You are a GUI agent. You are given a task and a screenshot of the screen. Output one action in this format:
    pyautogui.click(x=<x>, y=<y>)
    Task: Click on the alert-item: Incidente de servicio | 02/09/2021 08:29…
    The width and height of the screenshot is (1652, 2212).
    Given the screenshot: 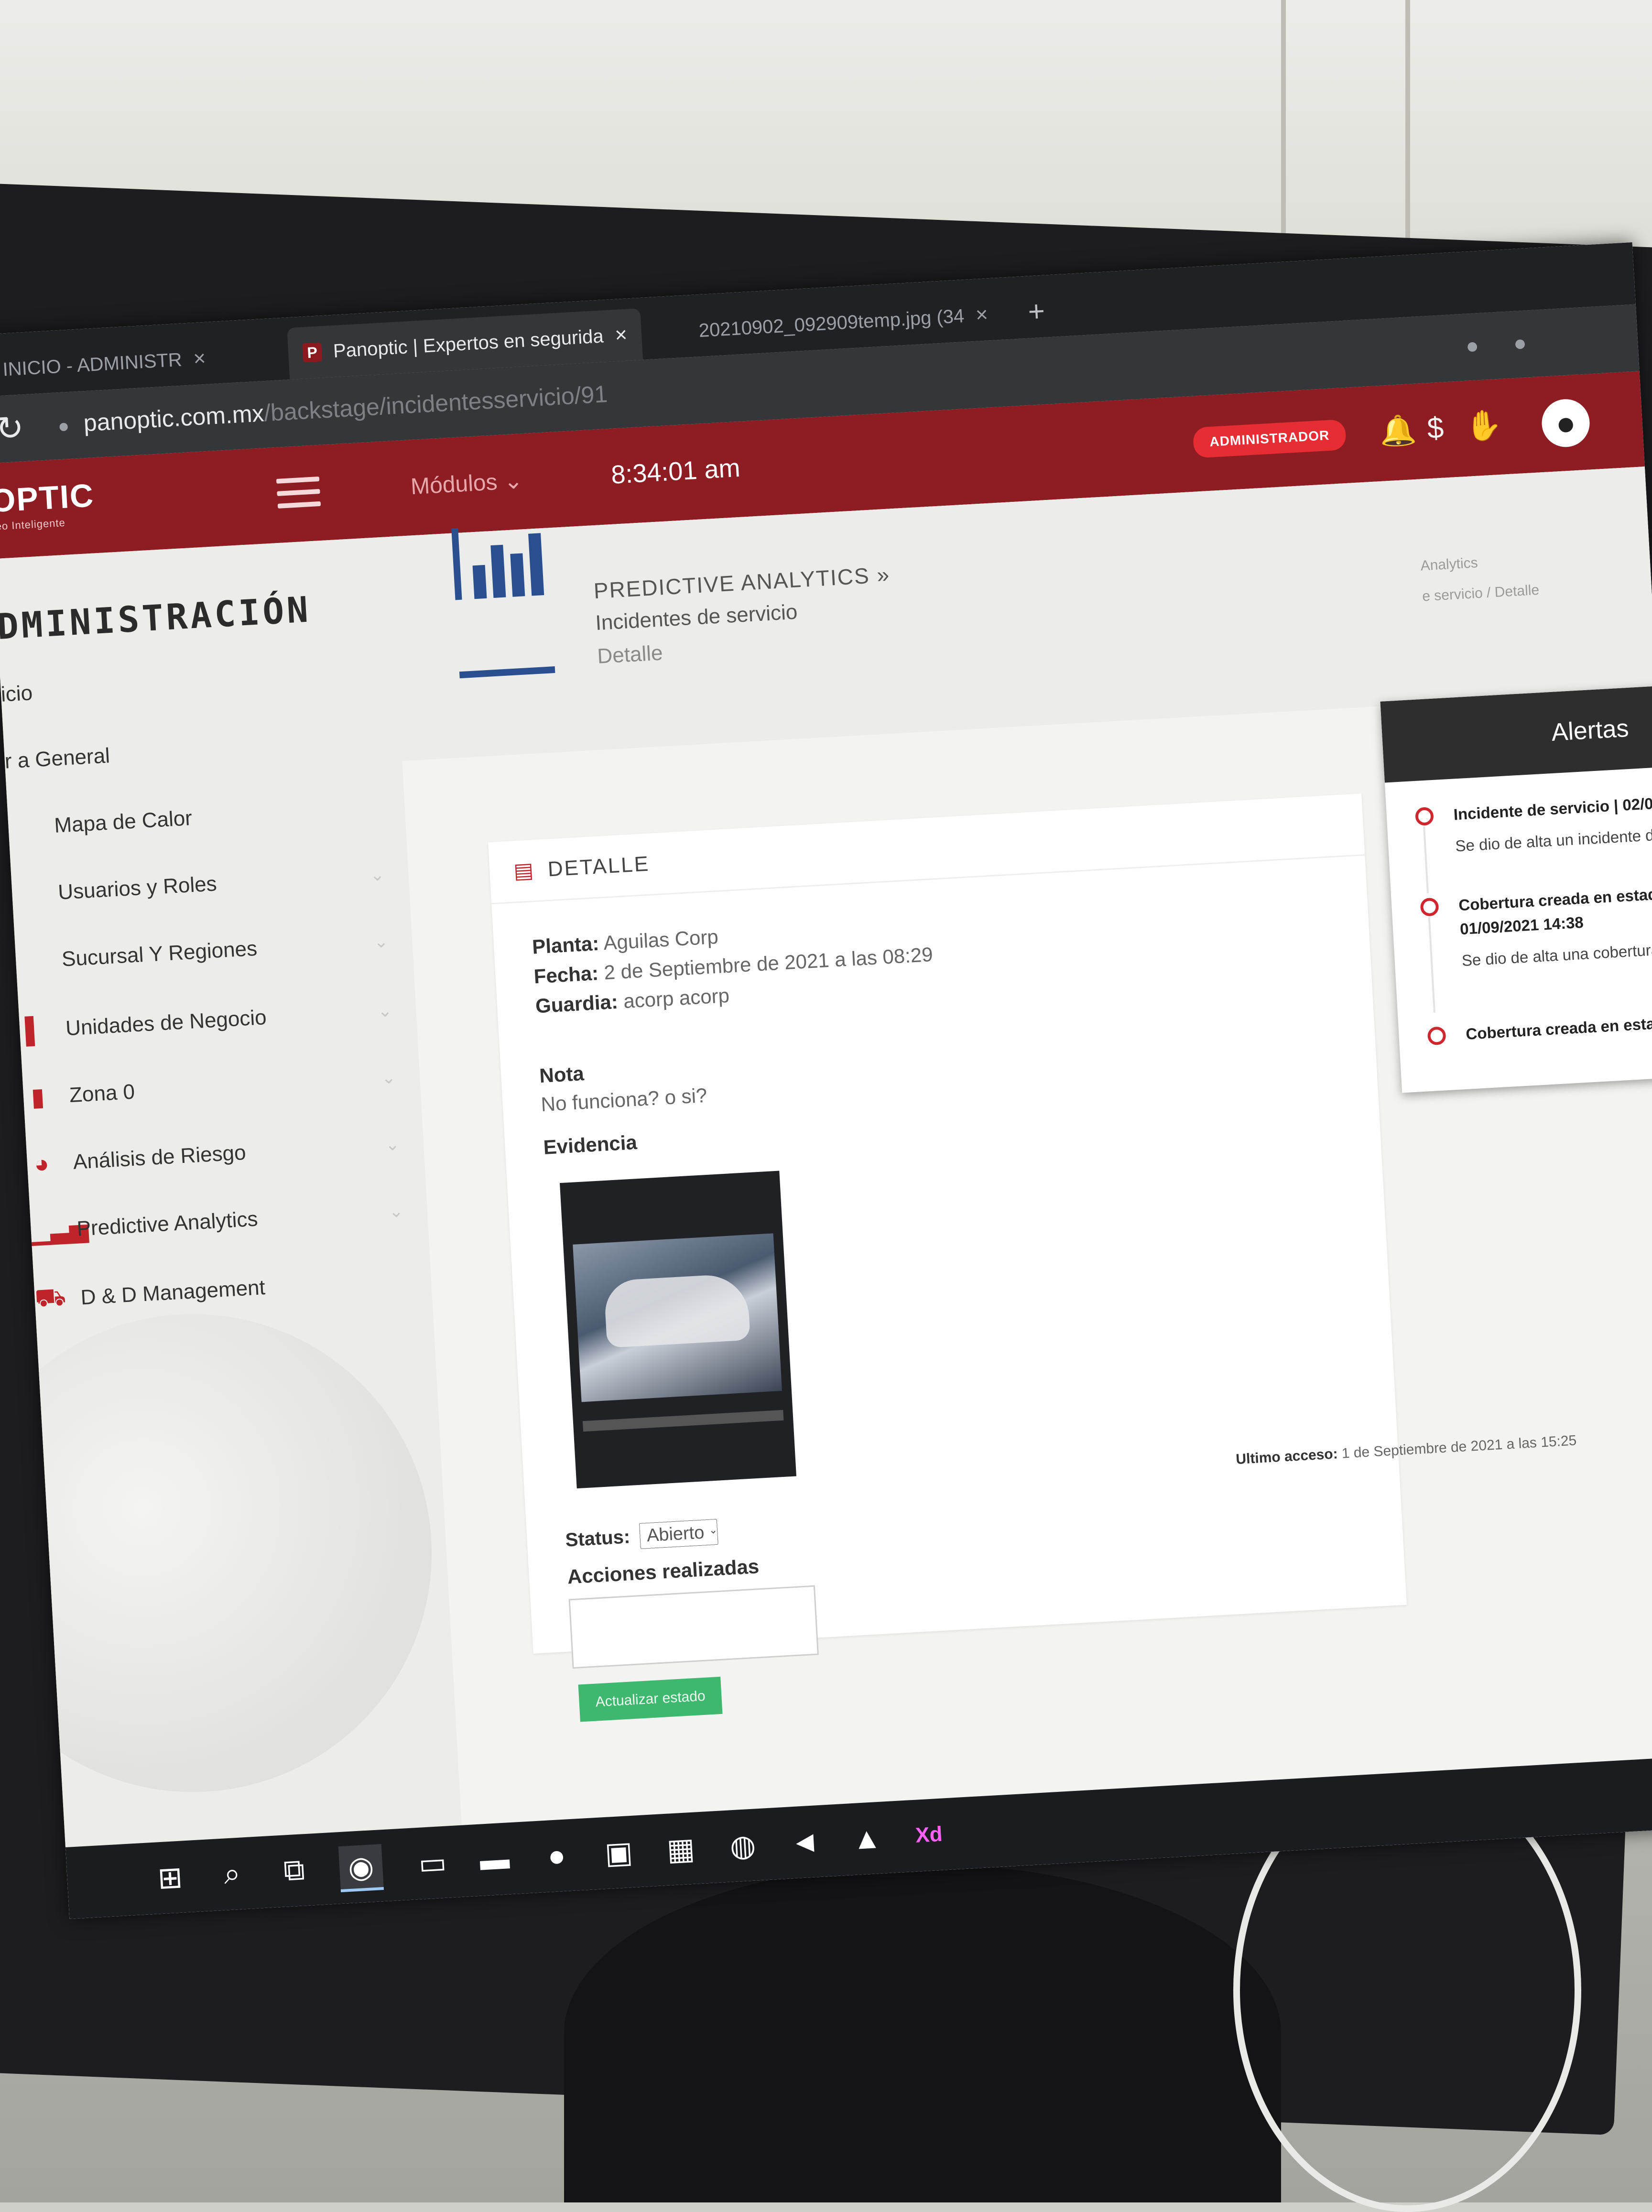 What is the action you would take?
    pyautogui.click(x=1533, y=839)
    